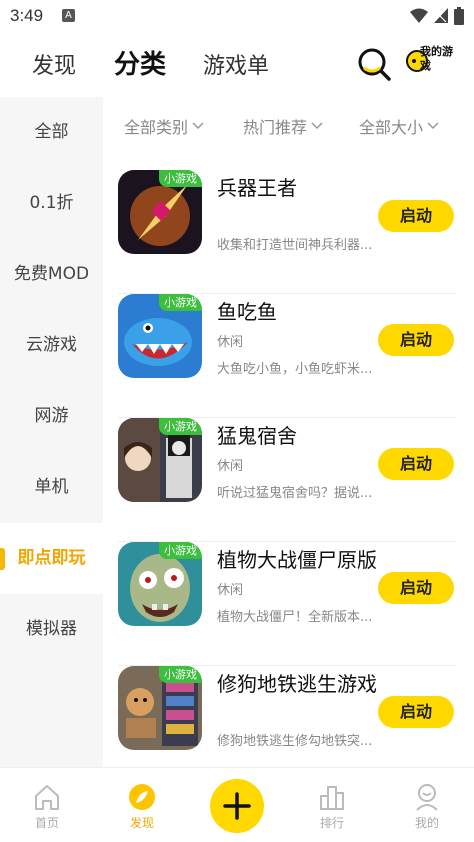  Describe the element at coordinates (46, 823) in the screenshot. I see `nav-home-label: 首页` at that location.